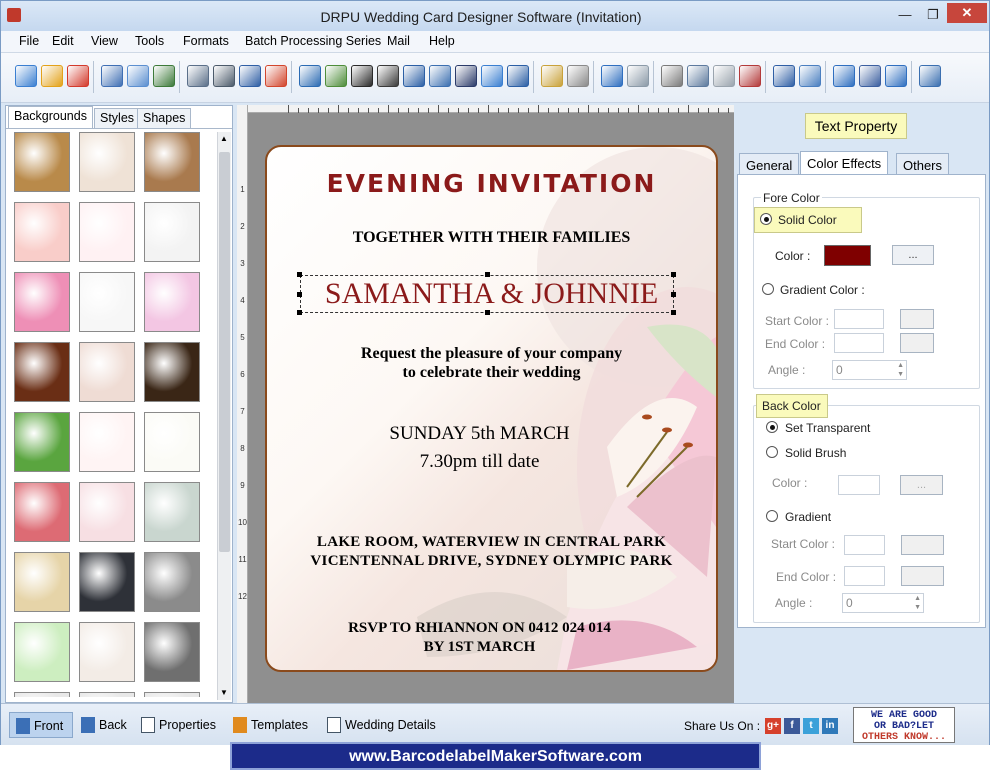 The height and width of the screenshot is (772, 990). I want to click on back-end-color-swatch, so click(864, 576).